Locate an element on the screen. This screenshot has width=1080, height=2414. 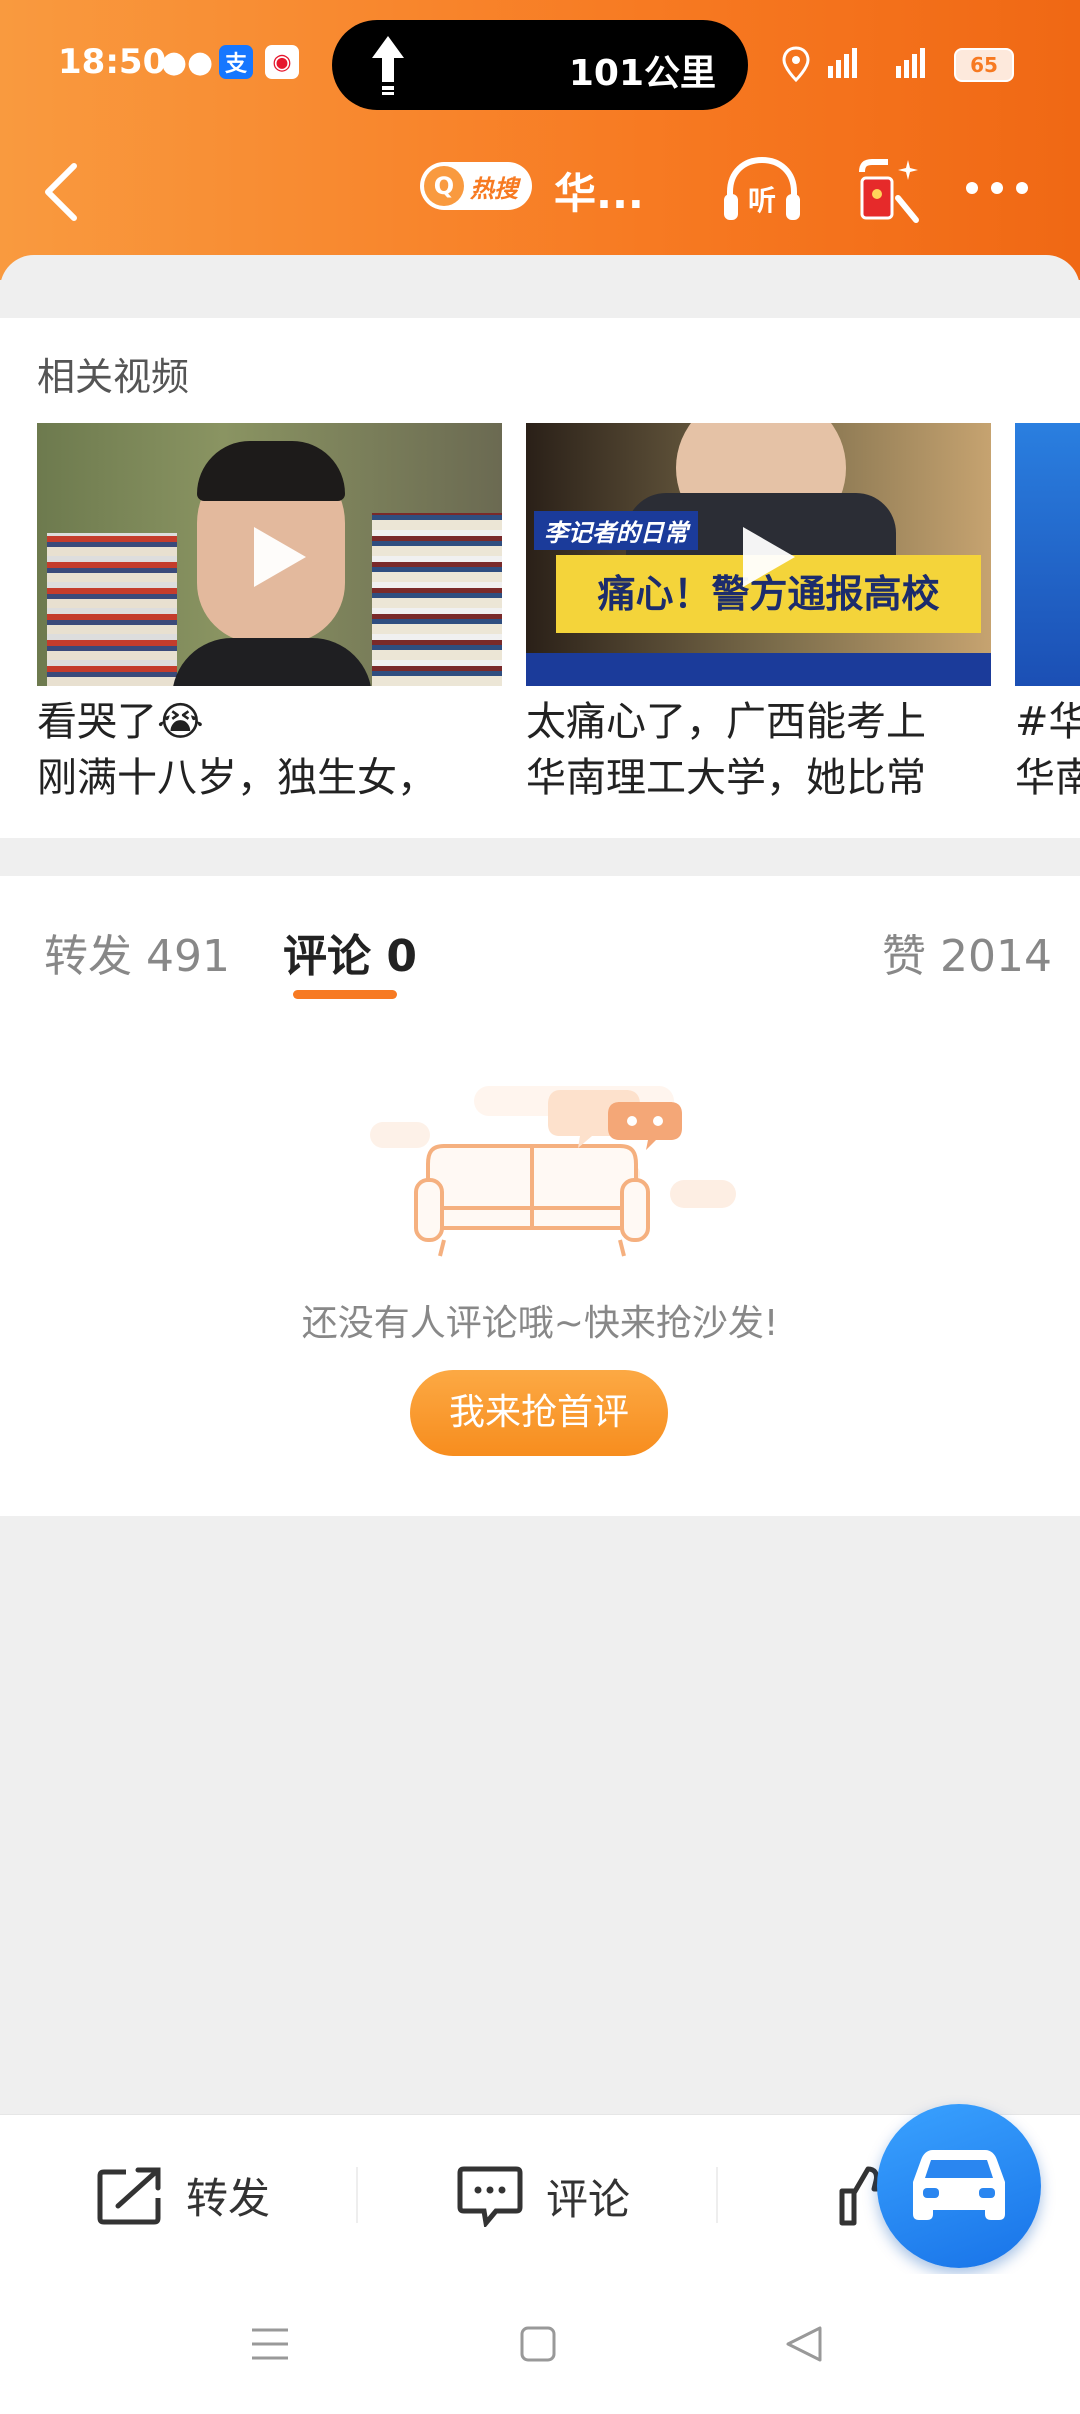
tab-repost: 转发 491 is located at coordinates (137, 952).